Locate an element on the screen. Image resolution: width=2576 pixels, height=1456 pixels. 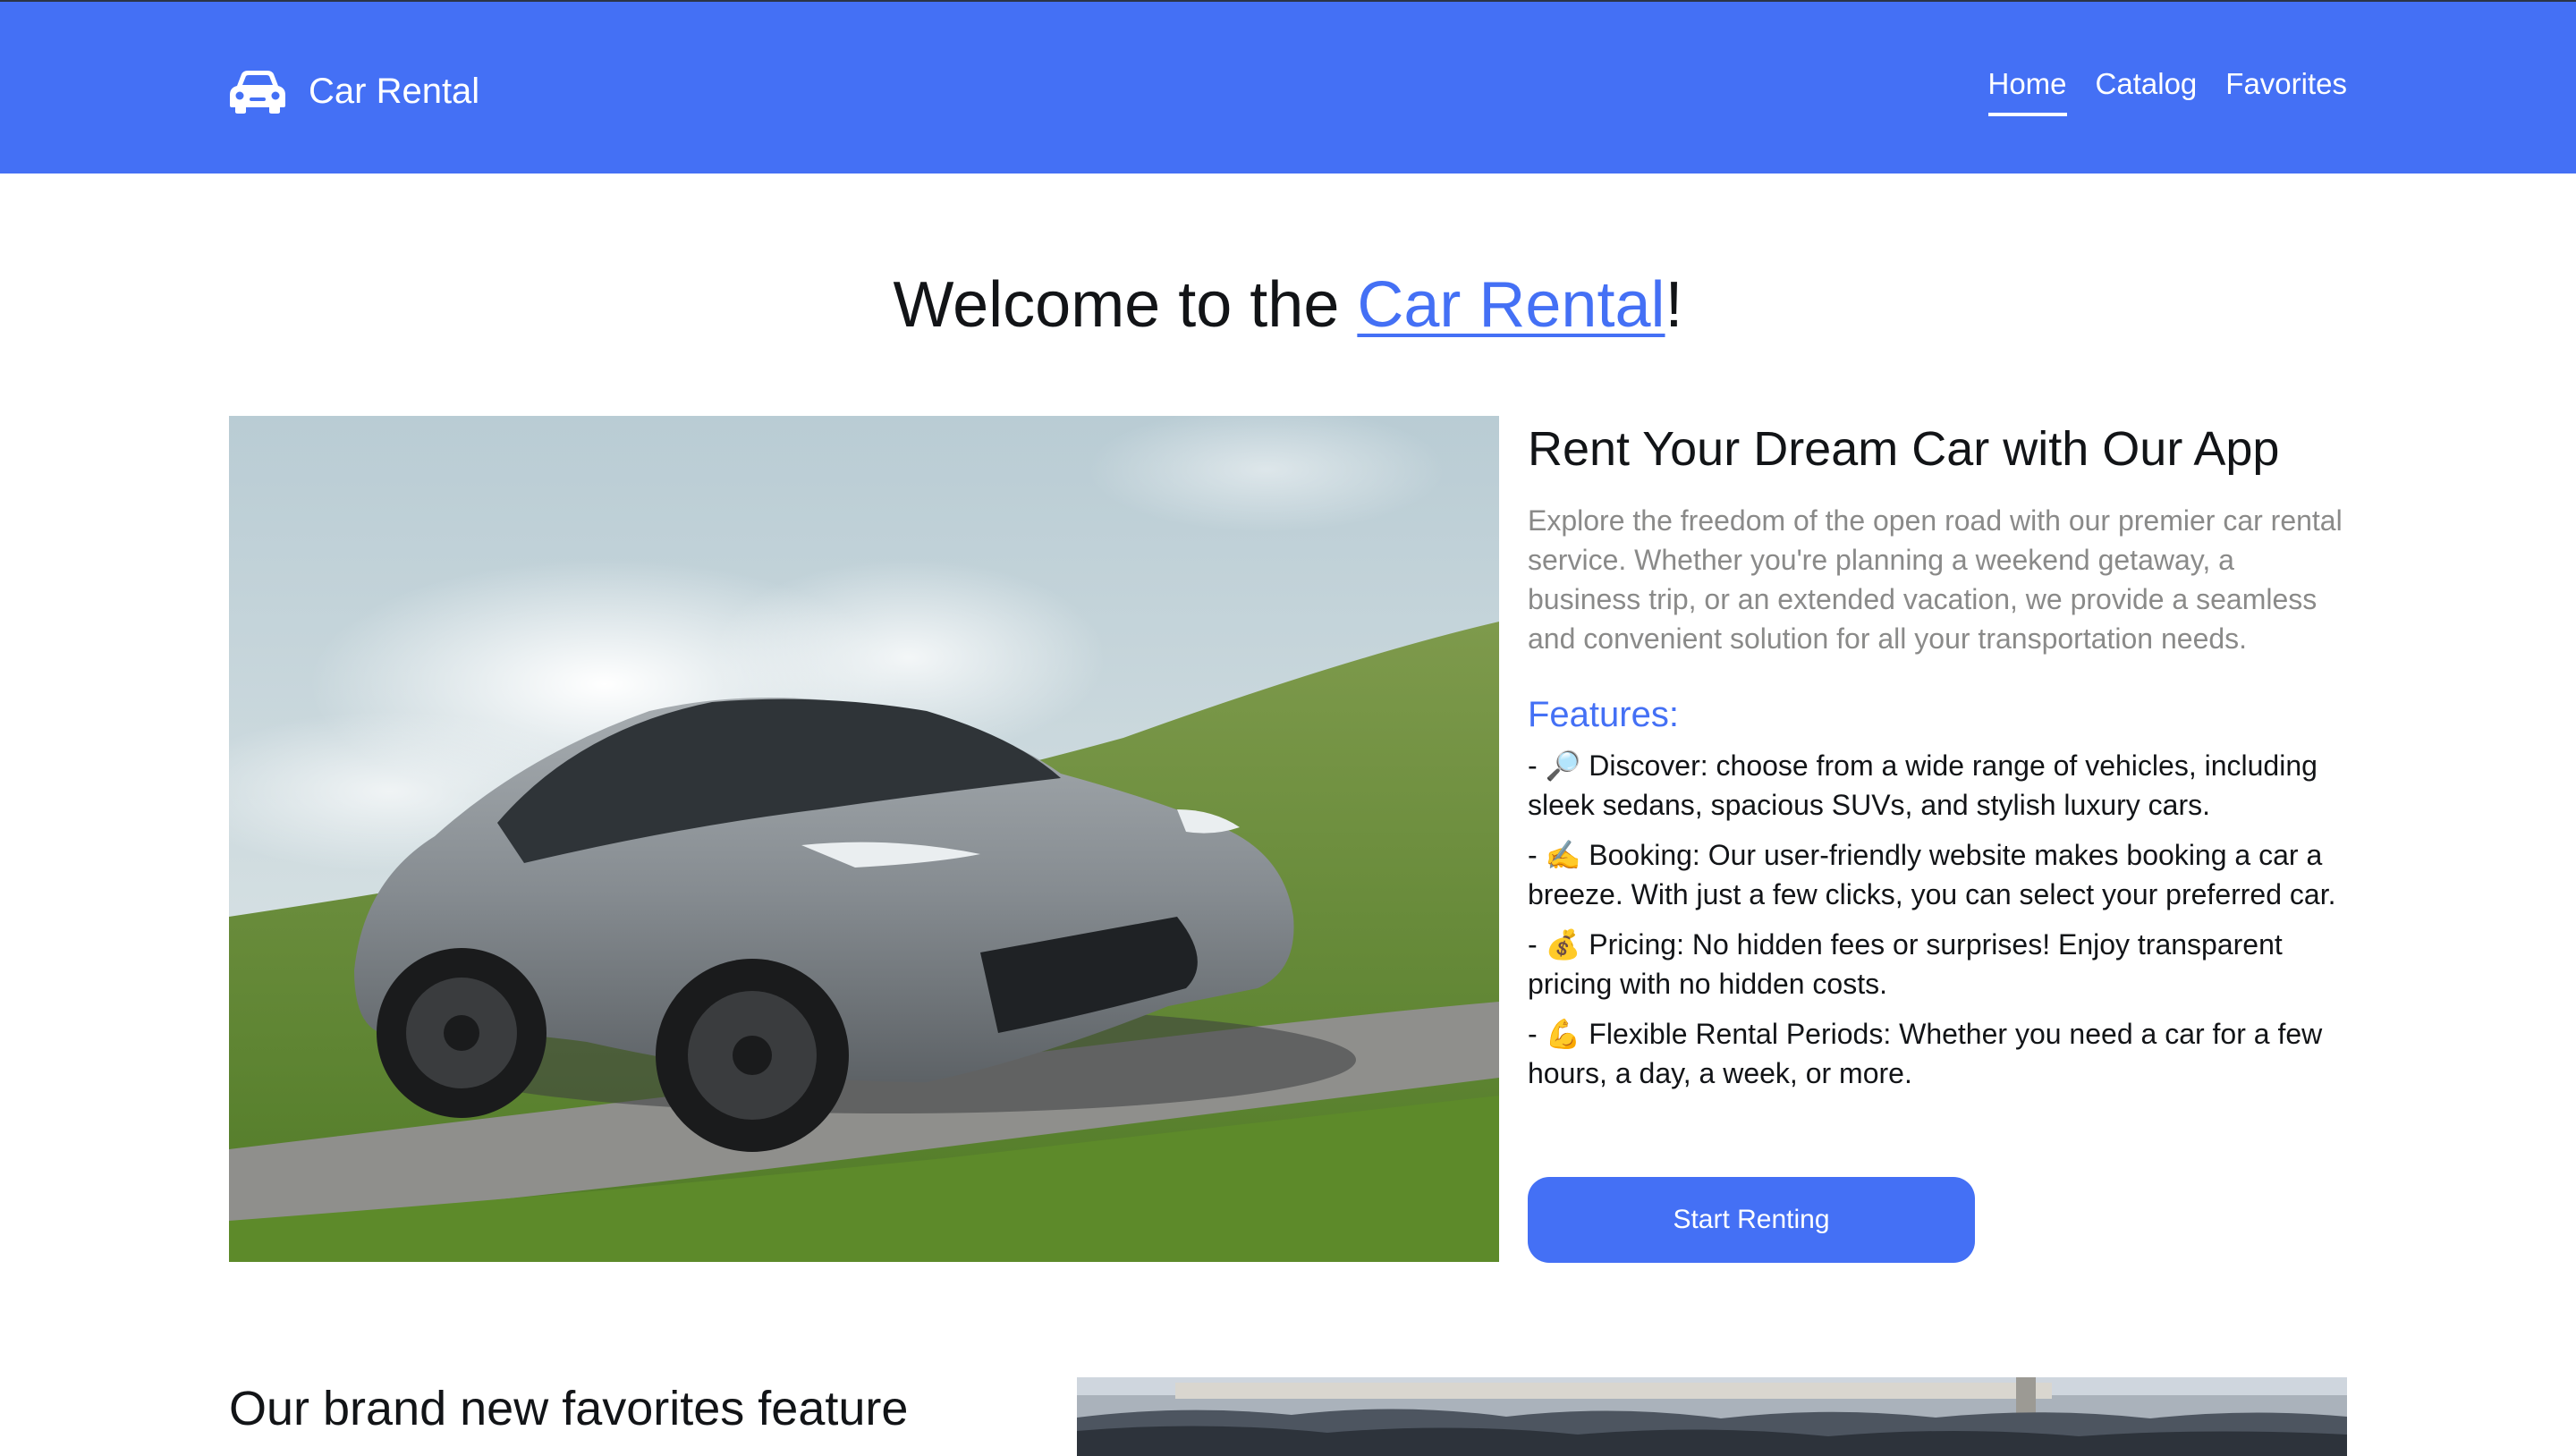
start-renting-button: Start Renting is located at coordinates (1751, 1220).